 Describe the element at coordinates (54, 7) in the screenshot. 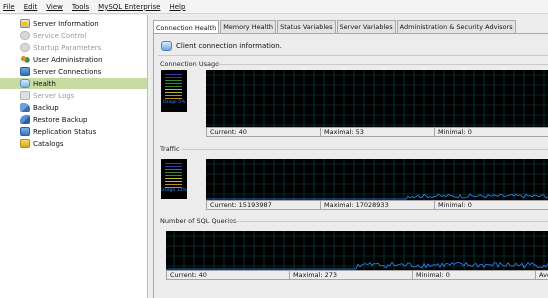

I see `menu-view: View` at that location.